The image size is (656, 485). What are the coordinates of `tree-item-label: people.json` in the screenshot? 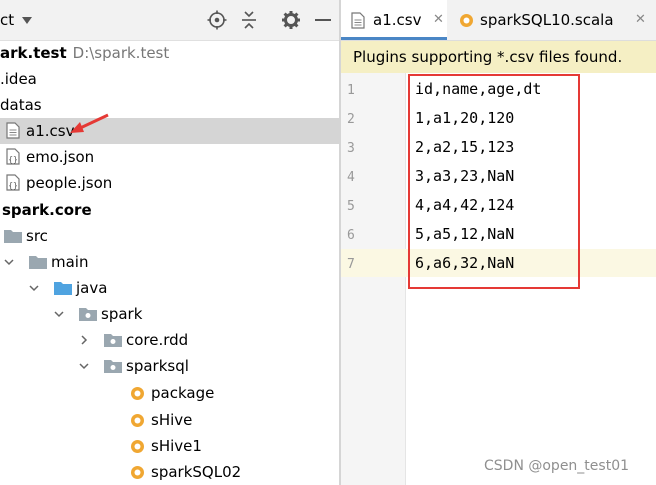 It's located at (69, 183).